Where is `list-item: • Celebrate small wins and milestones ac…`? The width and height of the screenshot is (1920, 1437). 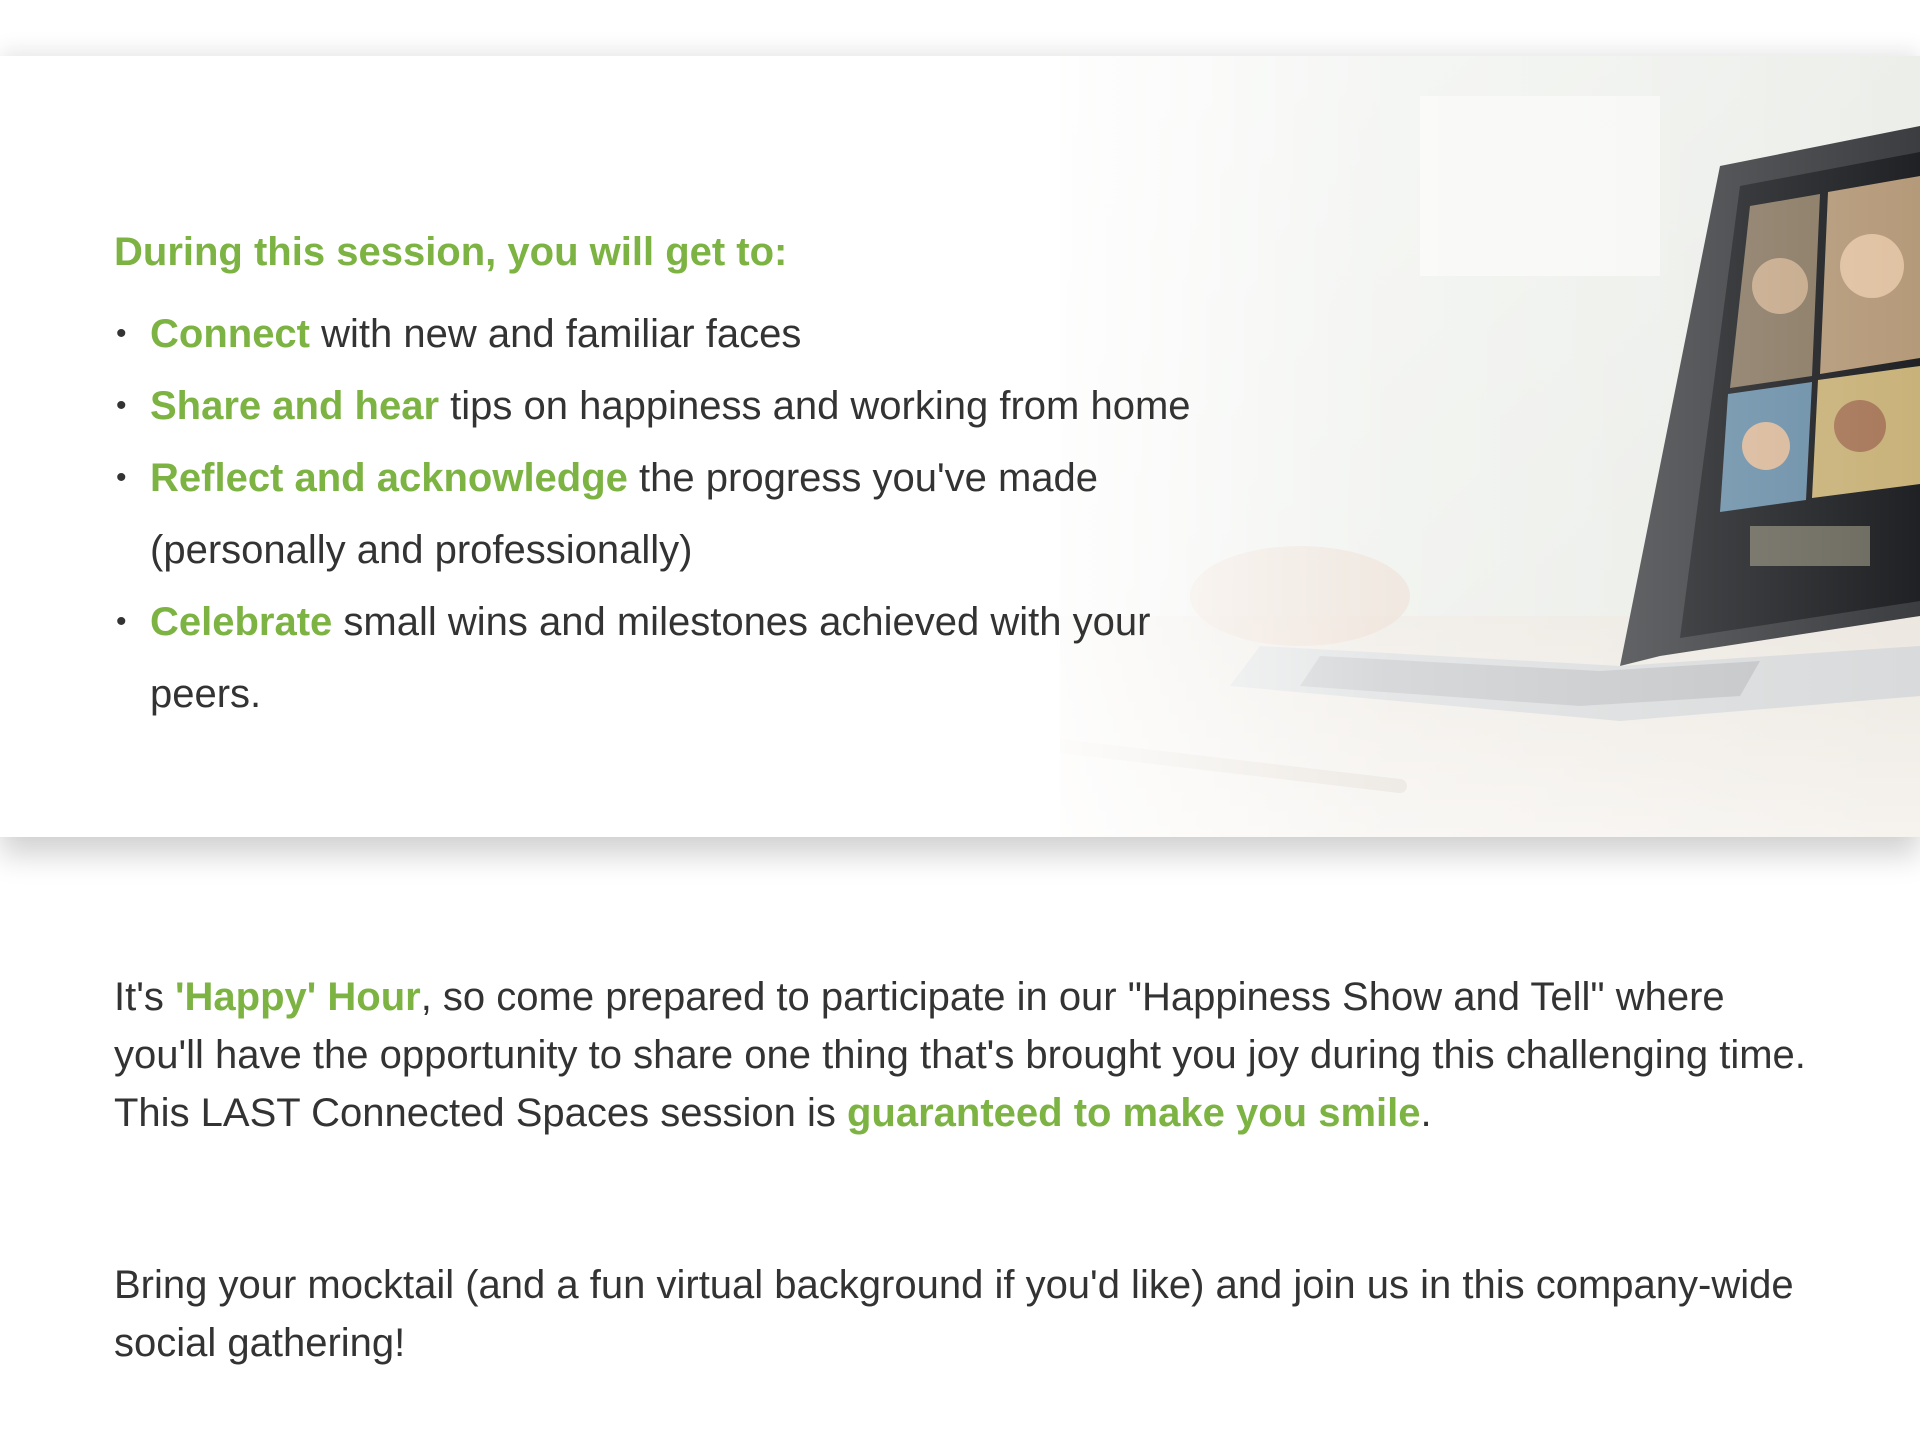
list-item: • Celebrate small wins and milestones ac… is located at coordinates (739, 658).